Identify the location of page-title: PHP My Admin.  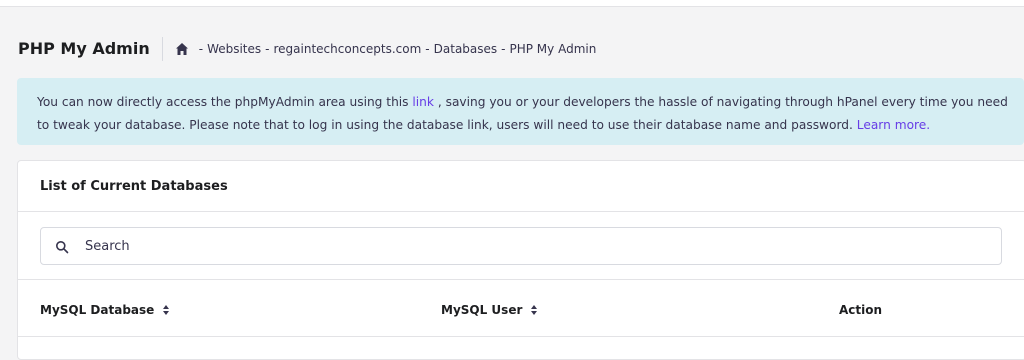
(90, 49).